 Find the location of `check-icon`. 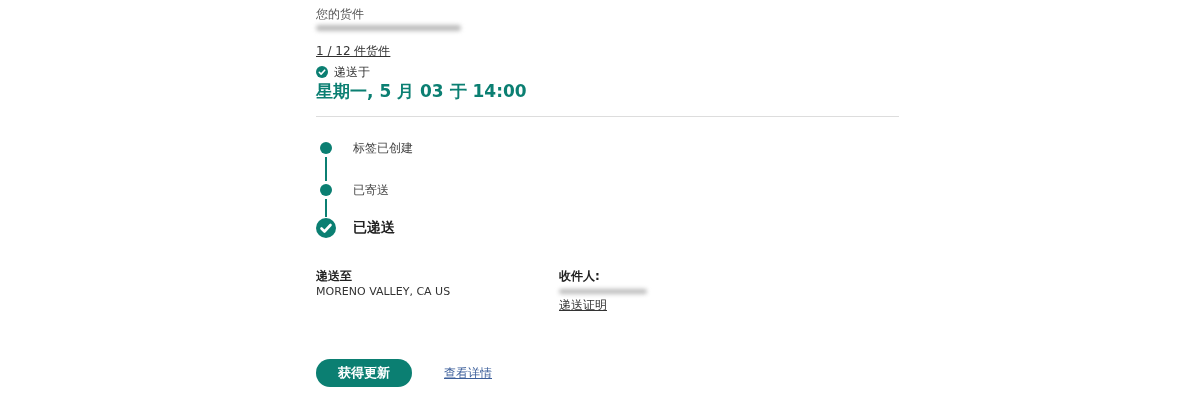

check-icon is located at coordinates (322, 72).